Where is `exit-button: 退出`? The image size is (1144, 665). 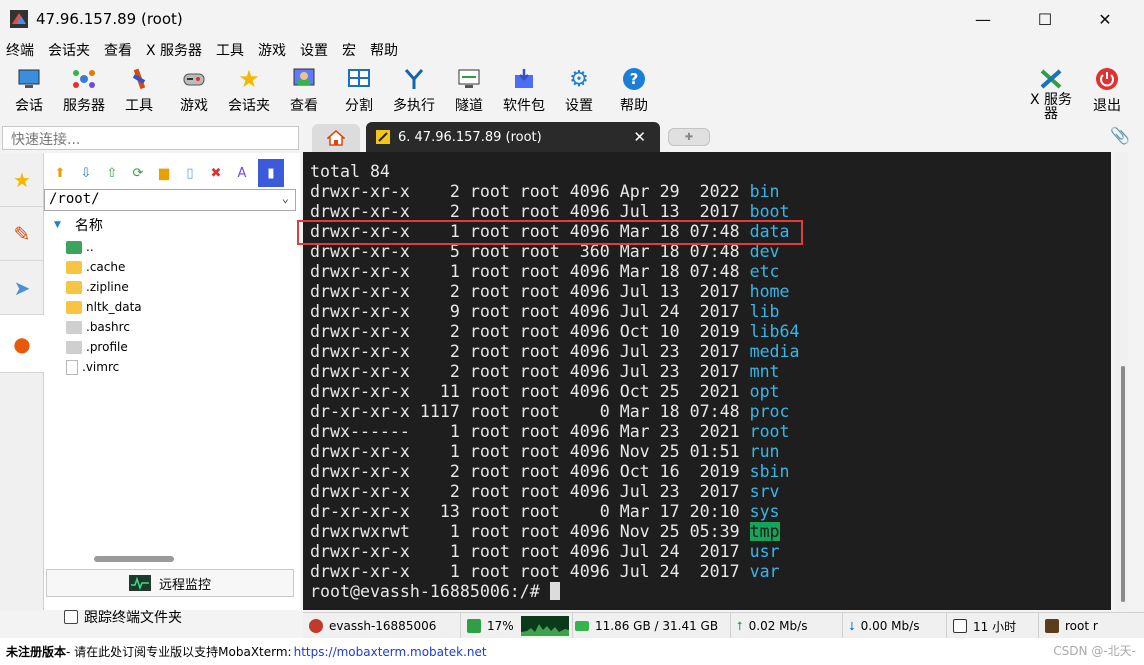 exit-button: 退出 is located at coordinates (1107, 90).